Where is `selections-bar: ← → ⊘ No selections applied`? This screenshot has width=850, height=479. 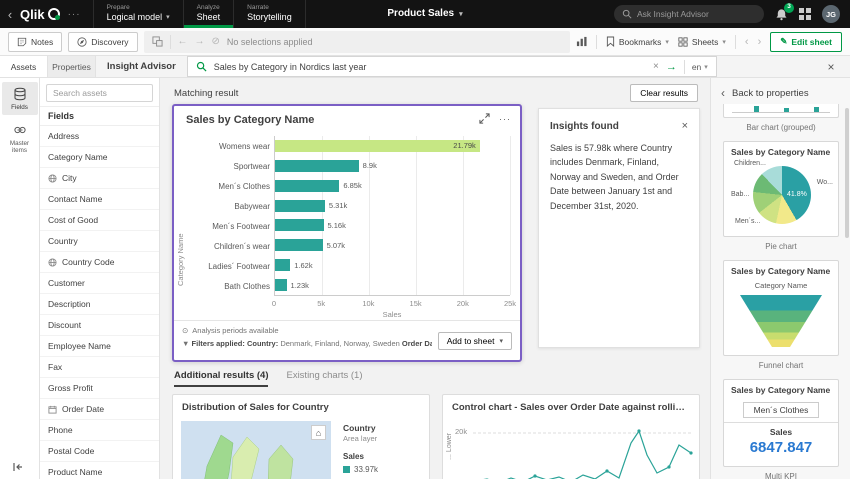
selections-bar: ← → ⊘ No selections applied is located at coordinates (356, 41).